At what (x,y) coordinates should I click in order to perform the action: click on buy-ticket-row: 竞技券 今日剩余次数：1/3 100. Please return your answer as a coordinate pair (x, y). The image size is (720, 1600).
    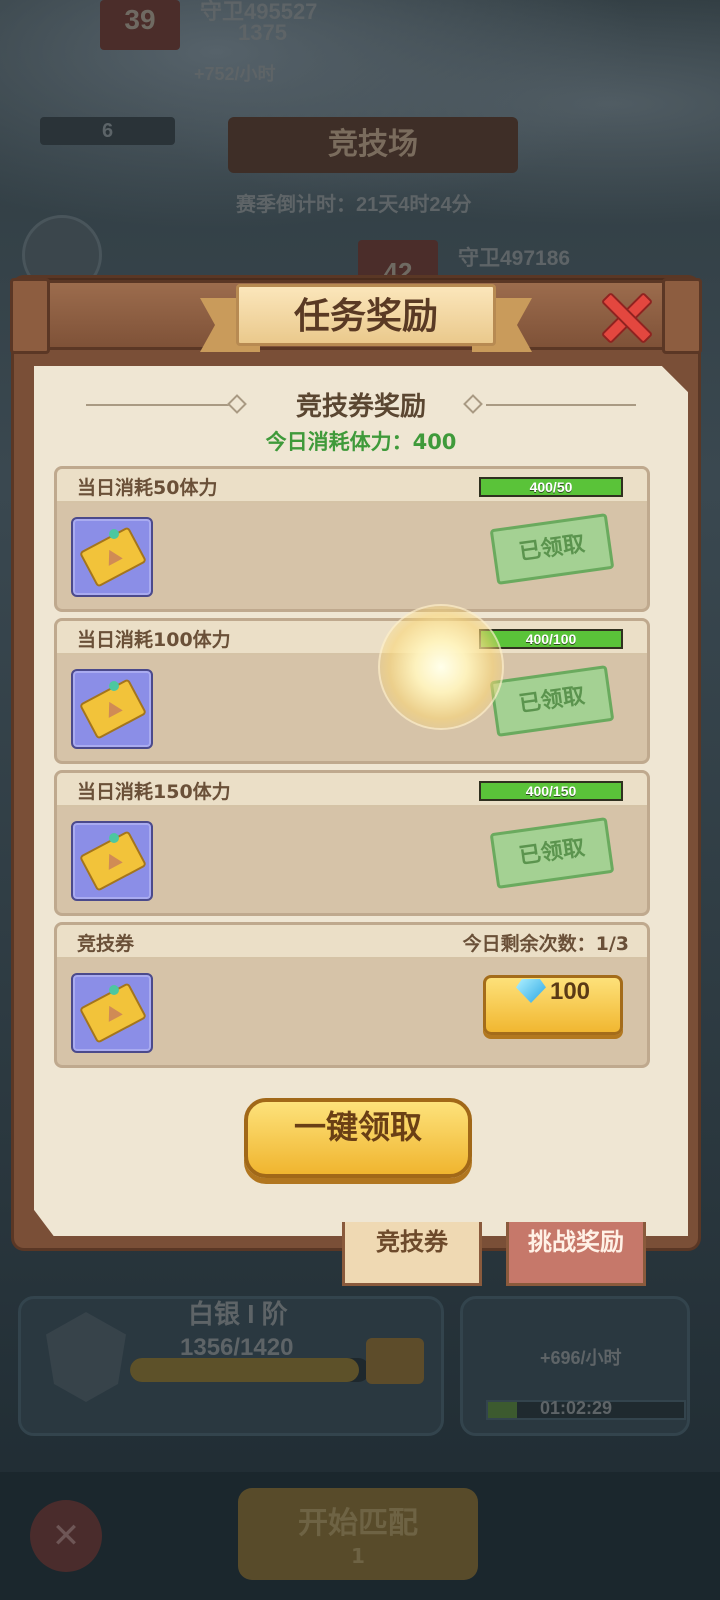
    Looking at the image, I should click on (352, 995).